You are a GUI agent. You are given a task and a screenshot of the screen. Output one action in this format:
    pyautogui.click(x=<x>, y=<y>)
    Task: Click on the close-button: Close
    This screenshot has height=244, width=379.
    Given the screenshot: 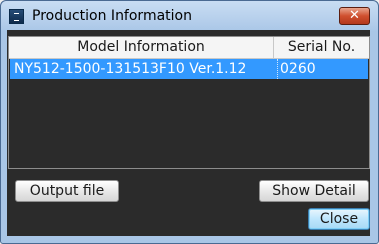 What is the action you would take?
    pyautogui.click(x=339, y=219)
    